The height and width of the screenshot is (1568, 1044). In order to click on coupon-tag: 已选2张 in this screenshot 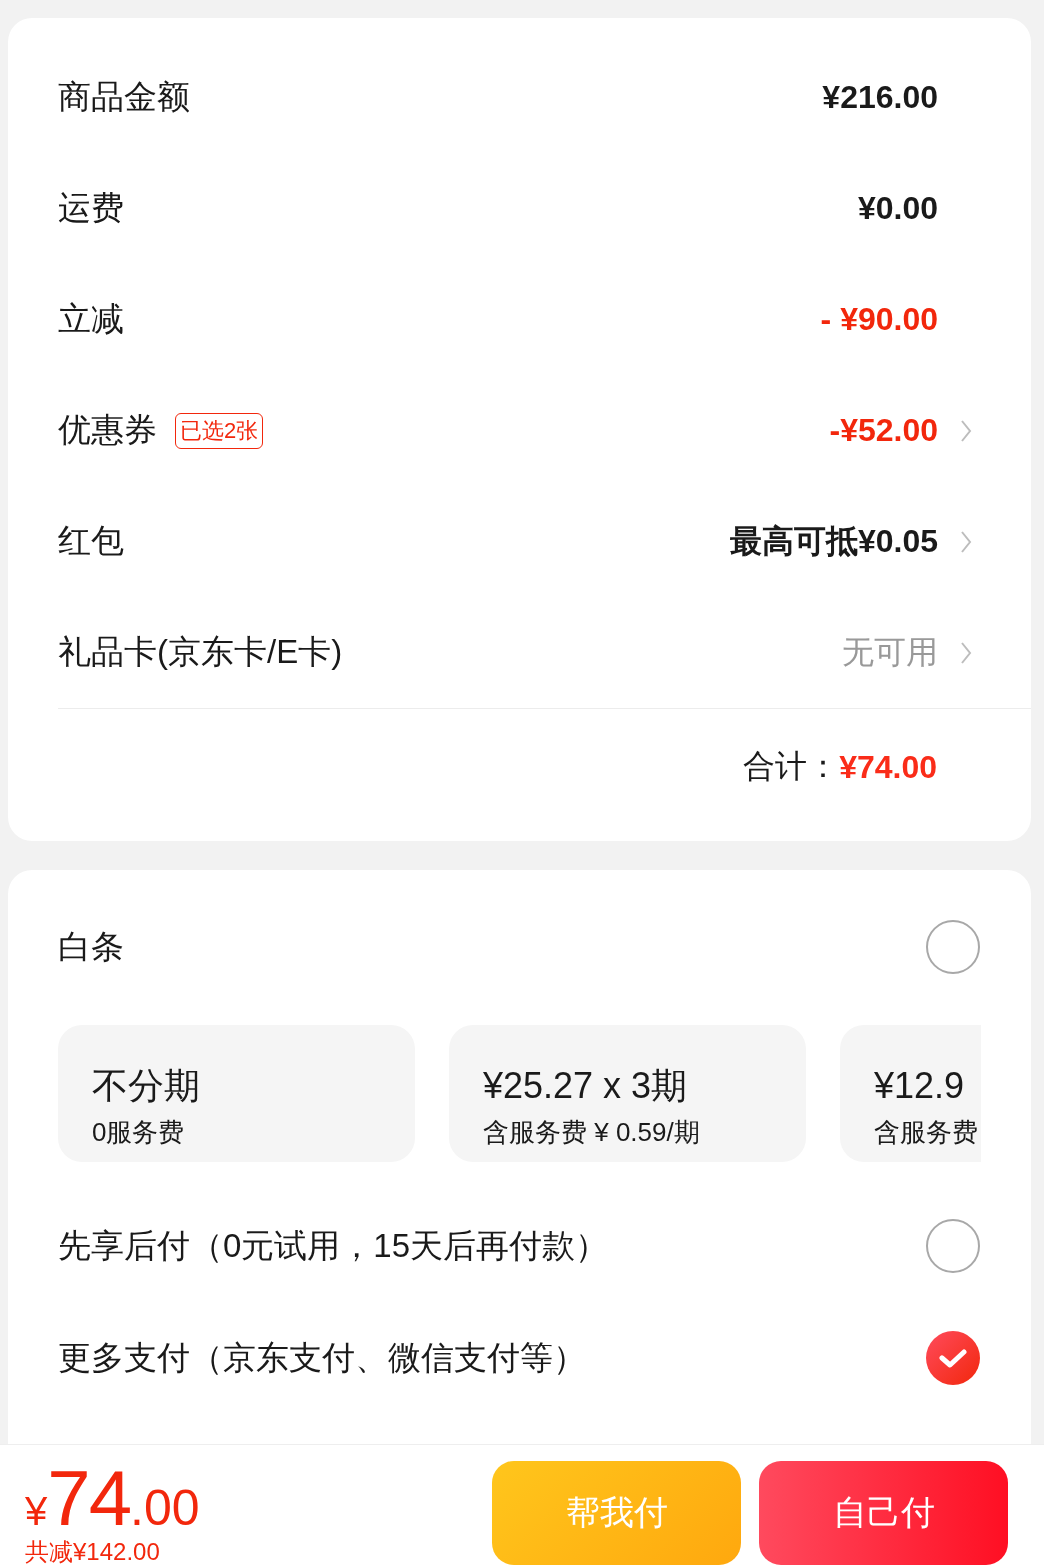, I will do `click(219, 430)`.